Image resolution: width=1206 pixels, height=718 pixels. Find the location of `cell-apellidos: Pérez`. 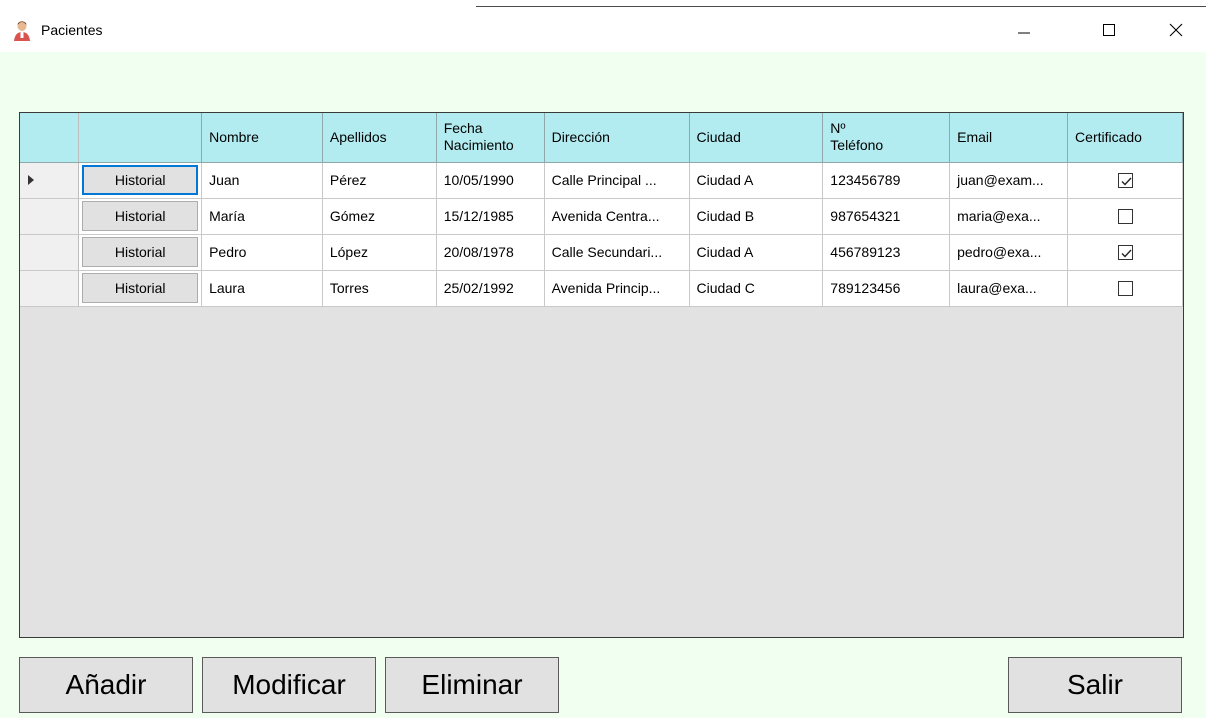

cell-apellidos: Pérez is located at coordinates (379, 180).